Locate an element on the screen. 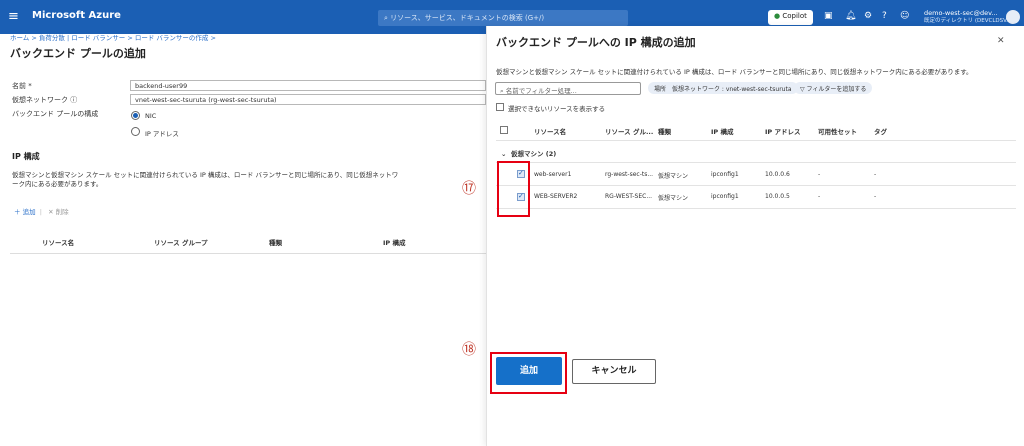  cancel-button: キャンセル is located at coordinates (614, 371).